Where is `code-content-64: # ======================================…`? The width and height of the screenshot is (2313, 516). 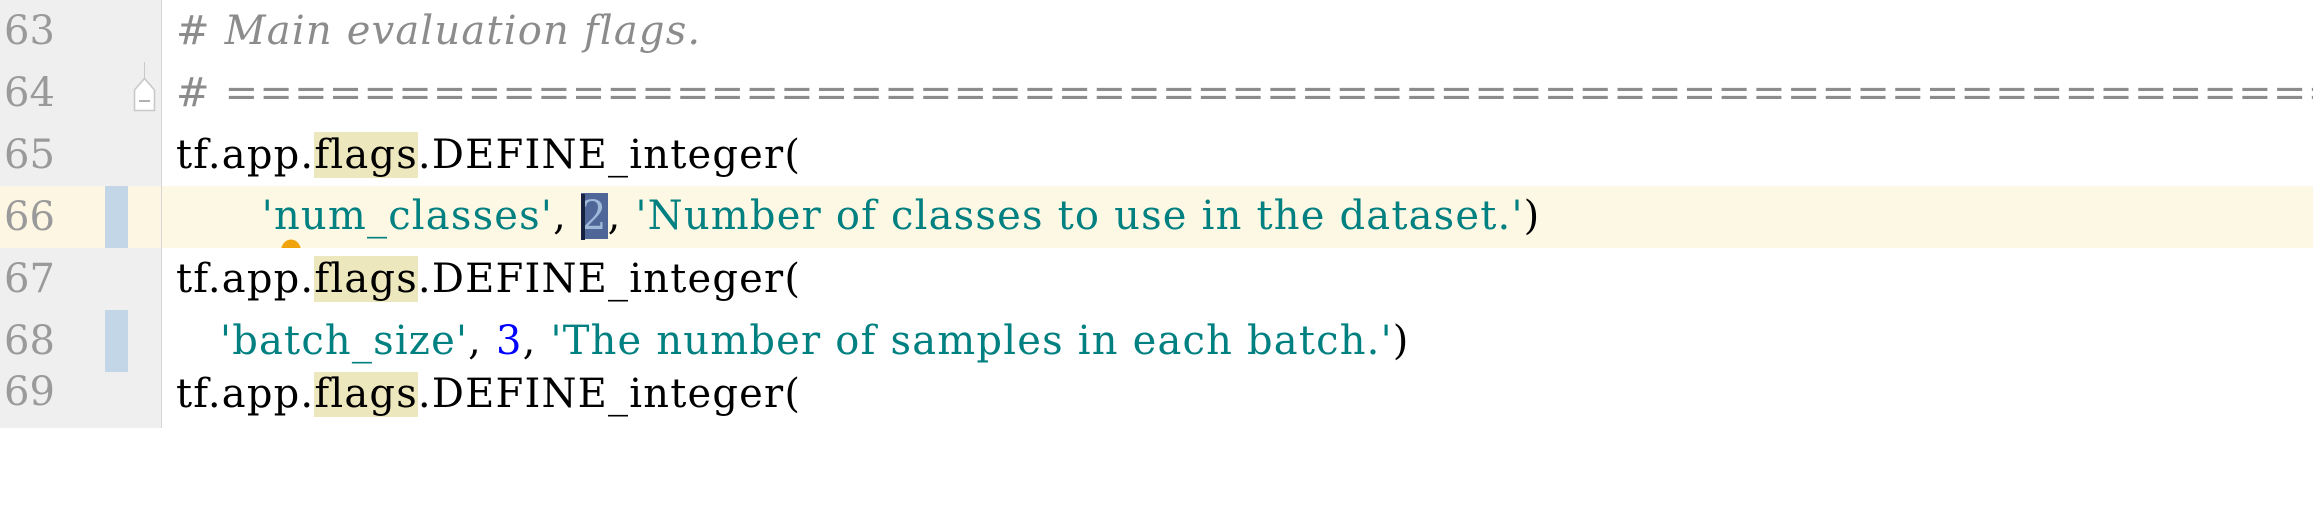
code-content-64: # ======================================… is located at coordinates (1237, 93).